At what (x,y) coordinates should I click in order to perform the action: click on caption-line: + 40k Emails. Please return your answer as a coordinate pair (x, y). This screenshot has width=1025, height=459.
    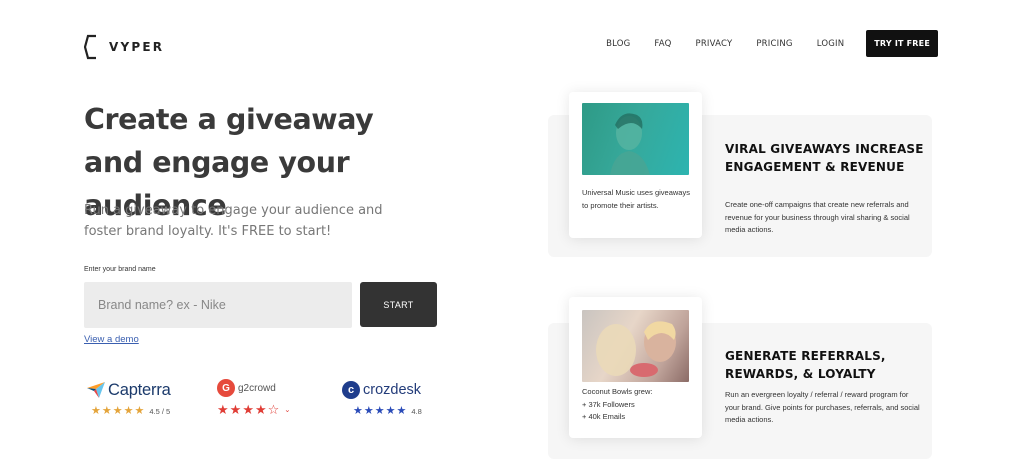
    Looking at the image, I should click on (604, 416).